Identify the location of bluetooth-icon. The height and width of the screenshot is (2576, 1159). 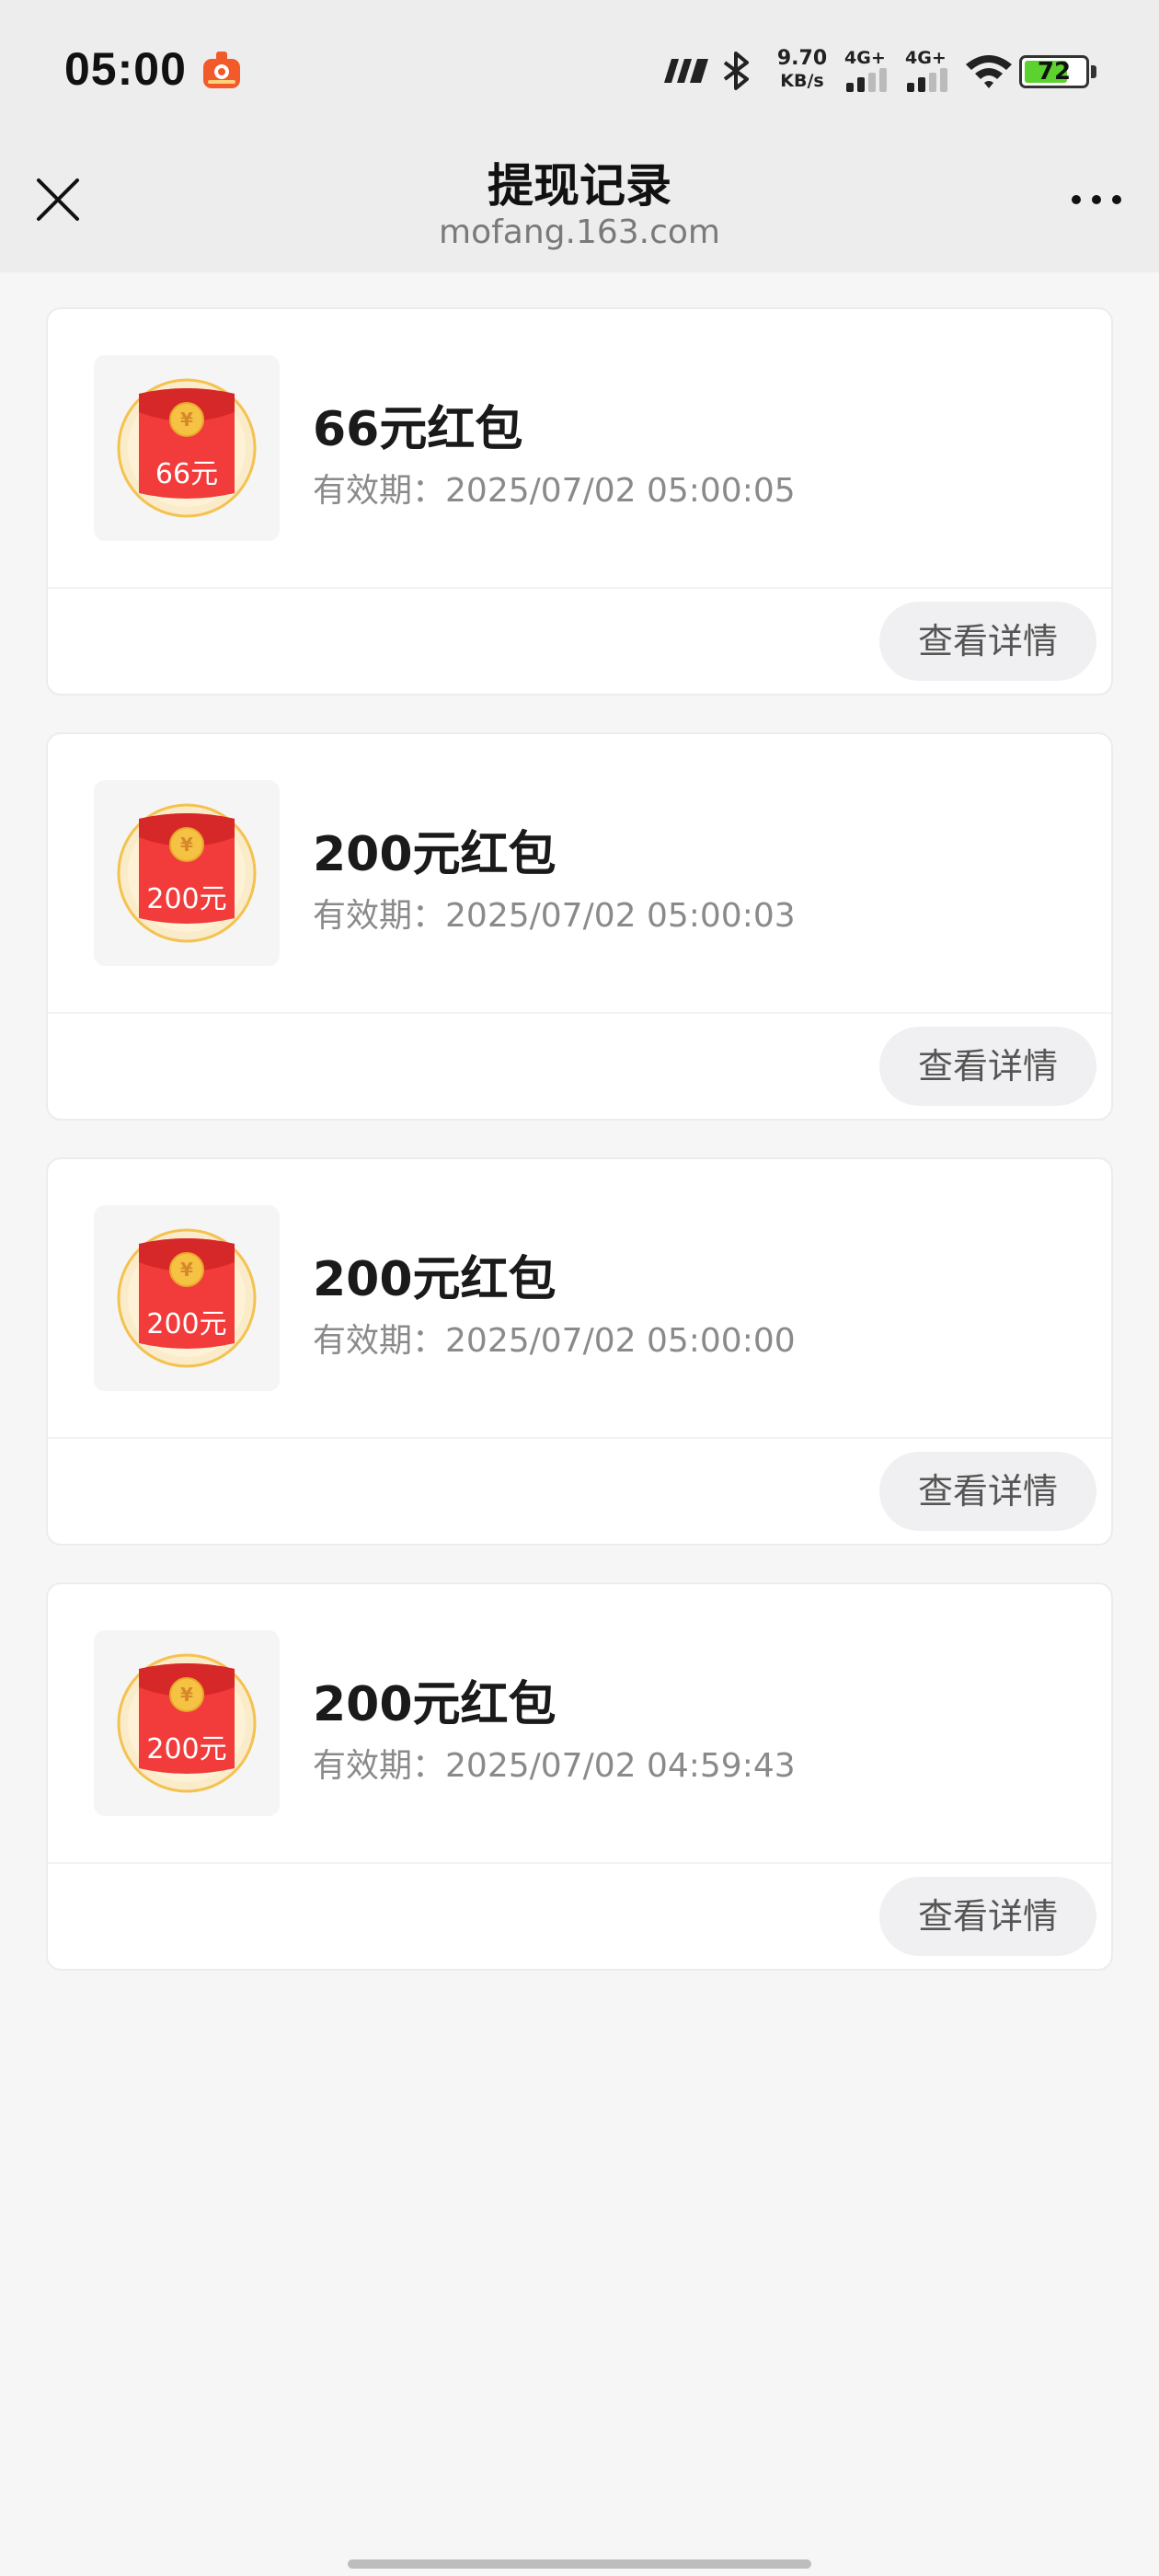
(736, 71).